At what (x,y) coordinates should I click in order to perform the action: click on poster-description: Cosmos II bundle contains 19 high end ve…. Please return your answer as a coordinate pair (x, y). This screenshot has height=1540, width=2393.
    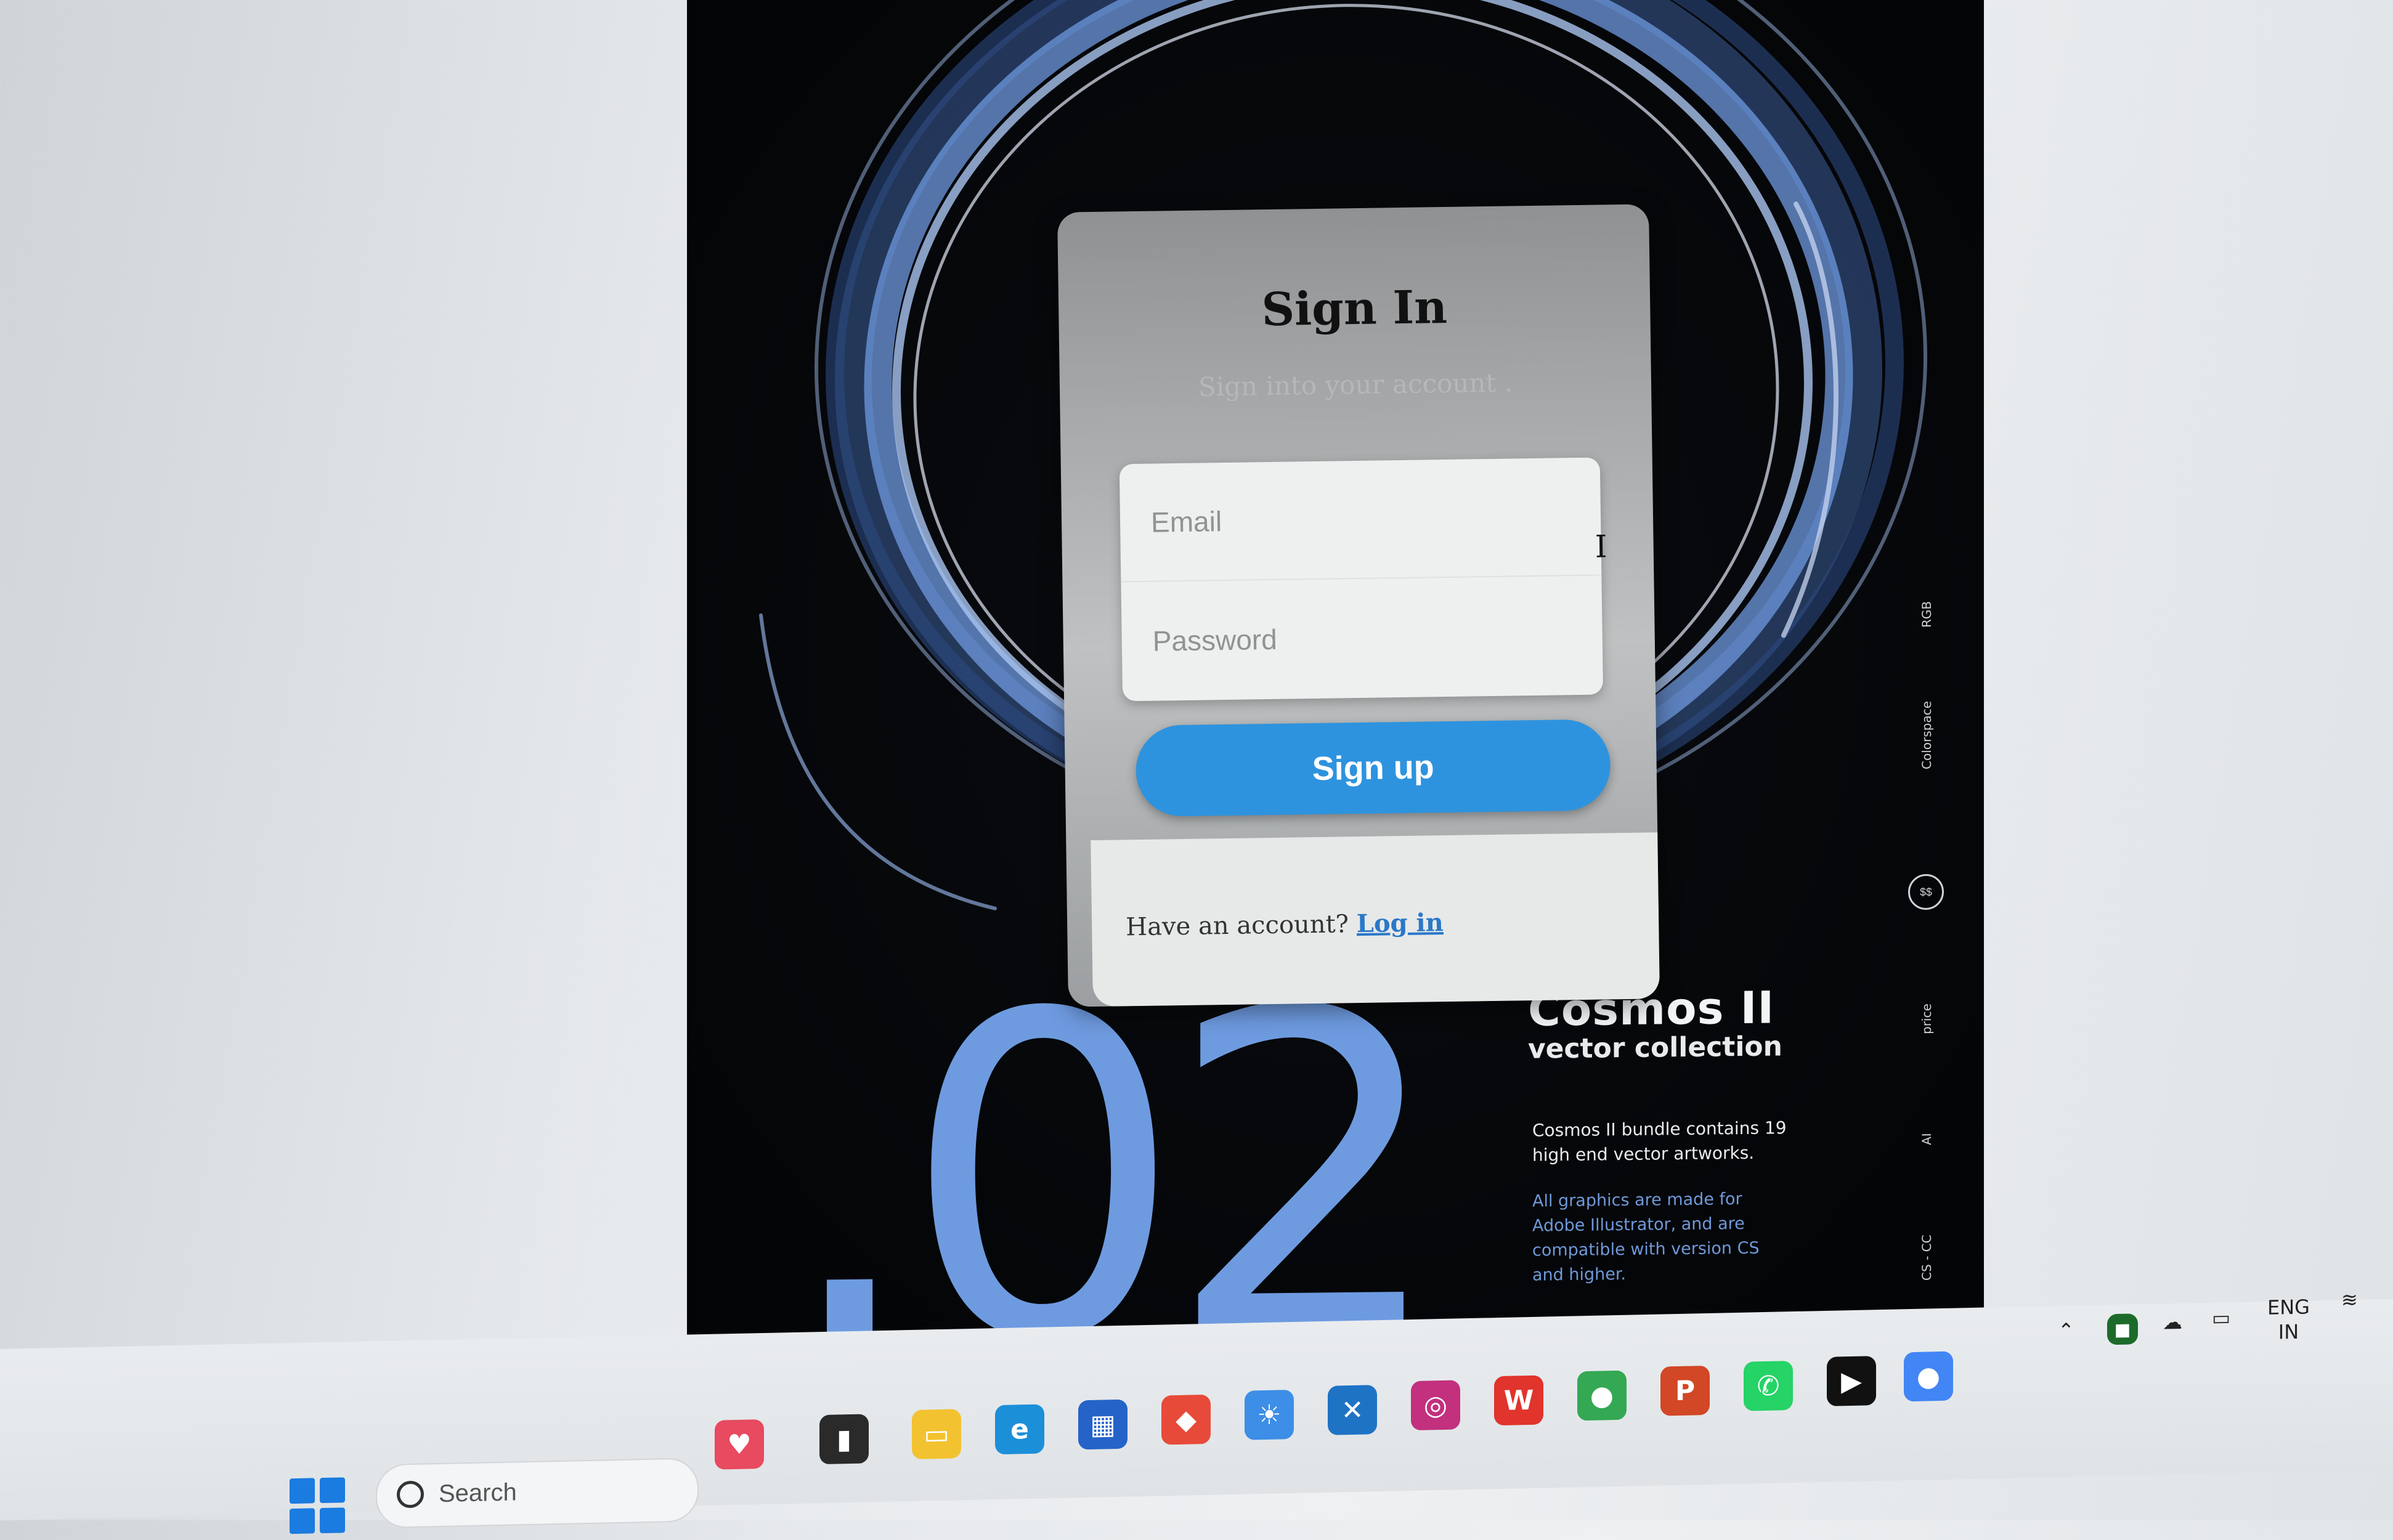
    Looking at the image, I should click on (1659, 1141).